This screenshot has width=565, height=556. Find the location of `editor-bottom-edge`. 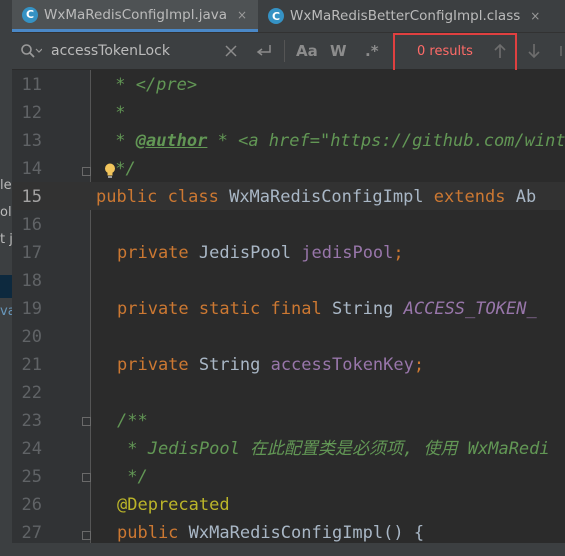

editor-bottom-edge is located at coordinates (288, 549).